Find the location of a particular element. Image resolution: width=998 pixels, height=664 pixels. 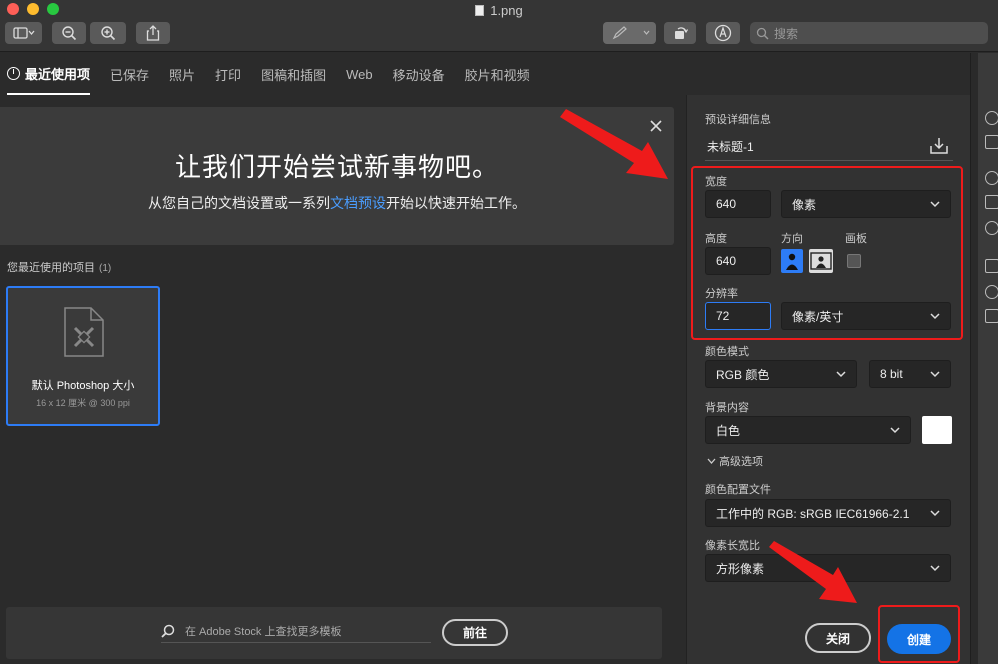

tab-mobile: 移动设备 is located at coordinates (419, 74).